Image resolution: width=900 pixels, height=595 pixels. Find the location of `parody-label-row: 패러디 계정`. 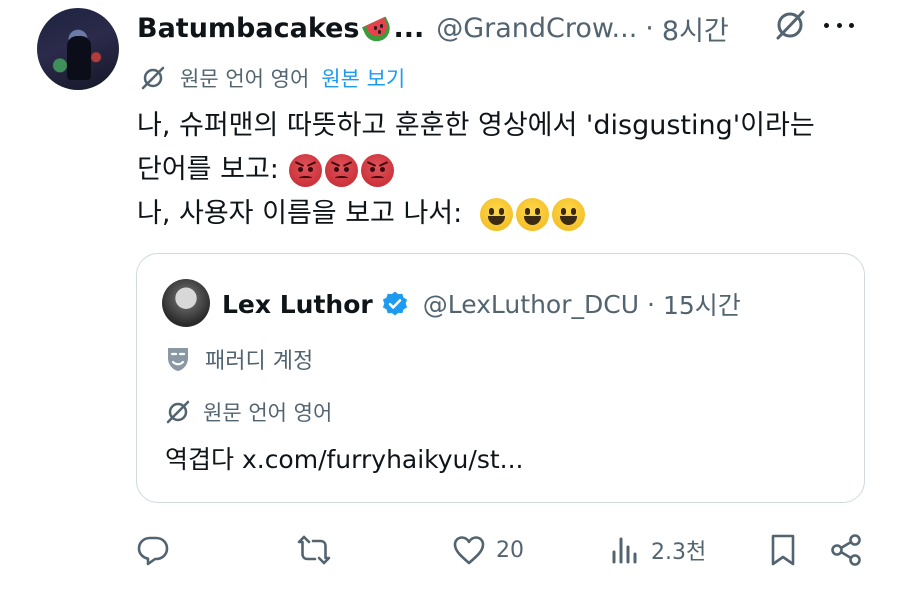

parody-label-row: 패러디 계정 is located at coordinates (239, 359).